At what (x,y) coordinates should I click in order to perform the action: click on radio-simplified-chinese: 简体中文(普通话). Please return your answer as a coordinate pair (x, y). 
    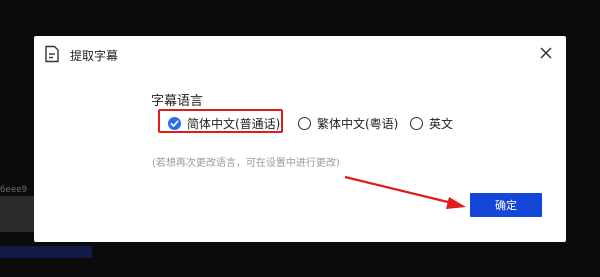
    Looking at the image, I should click on (224, 123).